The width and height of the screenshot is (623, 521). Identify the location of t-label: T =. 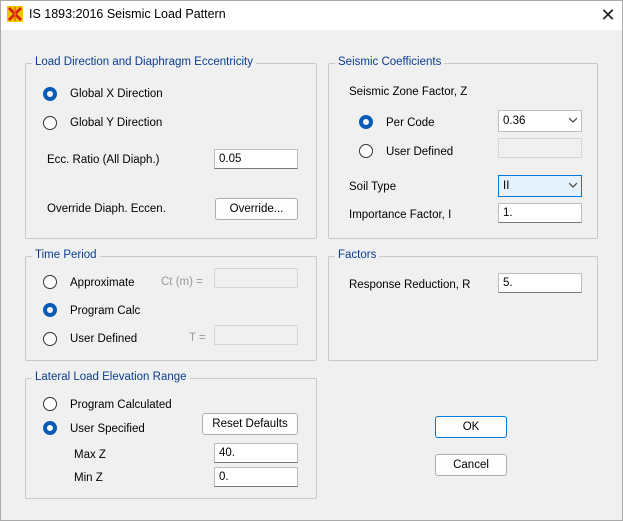
(197, 338).